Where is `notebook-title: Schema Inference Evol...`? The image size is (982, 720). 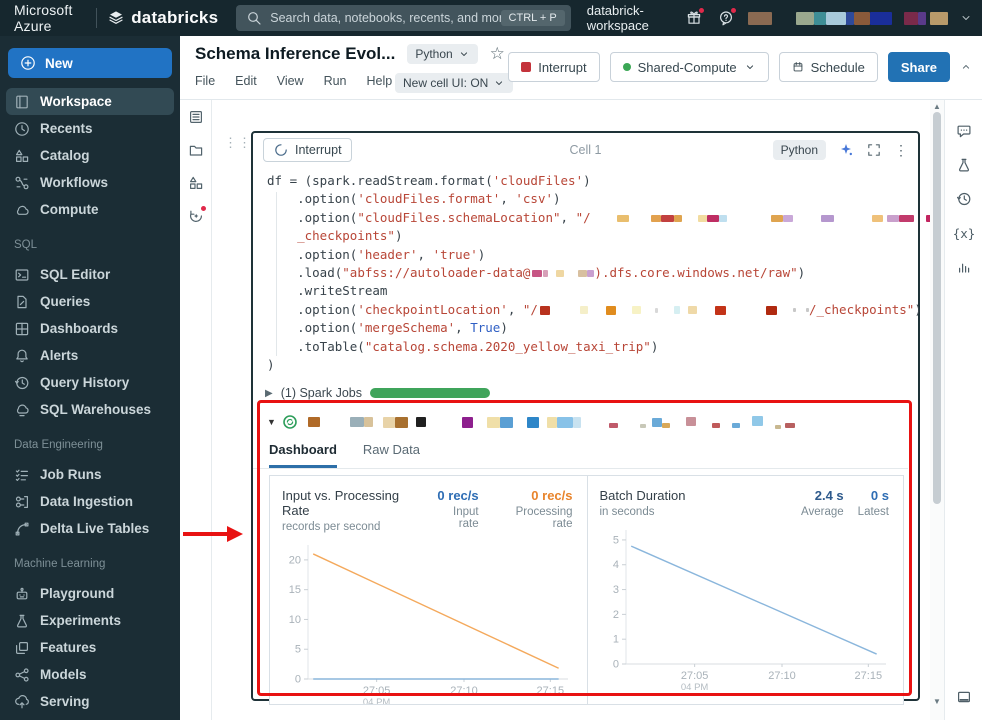 notebook-title: Schema Inference Evol... is located at coordinates (295, 54).